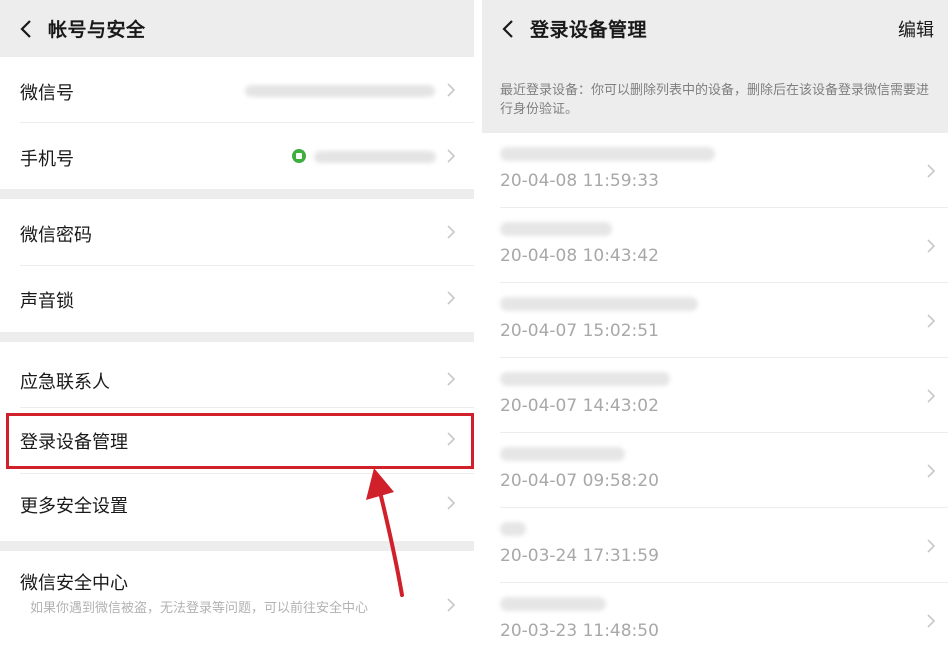 This screenshot has height=652, width=948. Describe the element at coordinates (579, 481) in the screenshot. I see `device-time: 20-04-07 09:58:20` at that location.